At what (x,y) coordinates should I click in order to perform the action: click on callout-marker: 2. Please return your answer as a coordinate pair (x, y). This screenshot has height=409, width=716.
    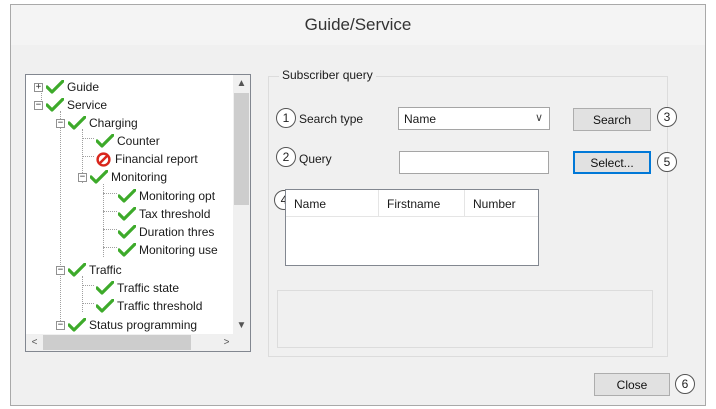
    Looking at the image, I should click on (286, 157).